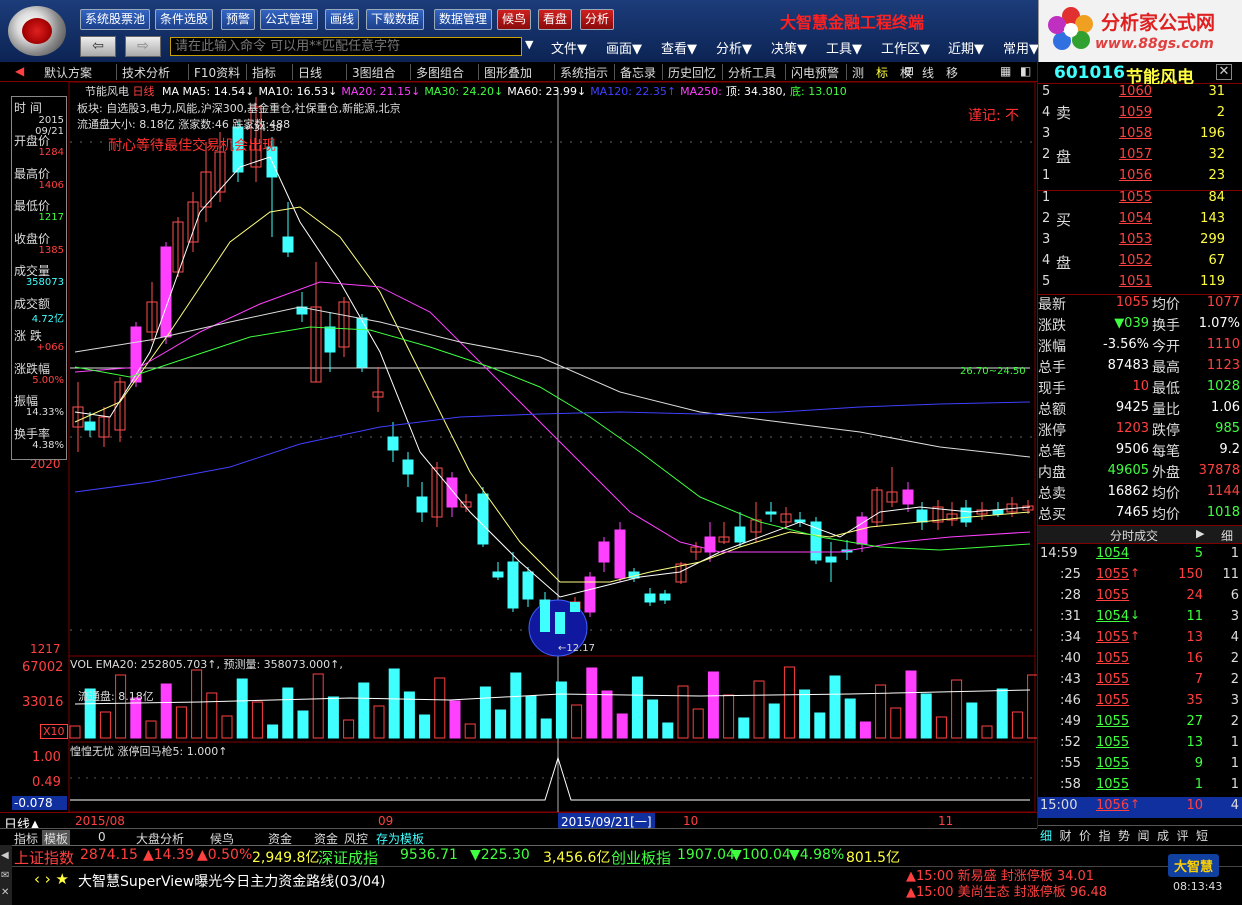 The width and height of the screenshot is (1242, 905). I want to click on chart-toolbar-item-13: 测, so click(858, 72).